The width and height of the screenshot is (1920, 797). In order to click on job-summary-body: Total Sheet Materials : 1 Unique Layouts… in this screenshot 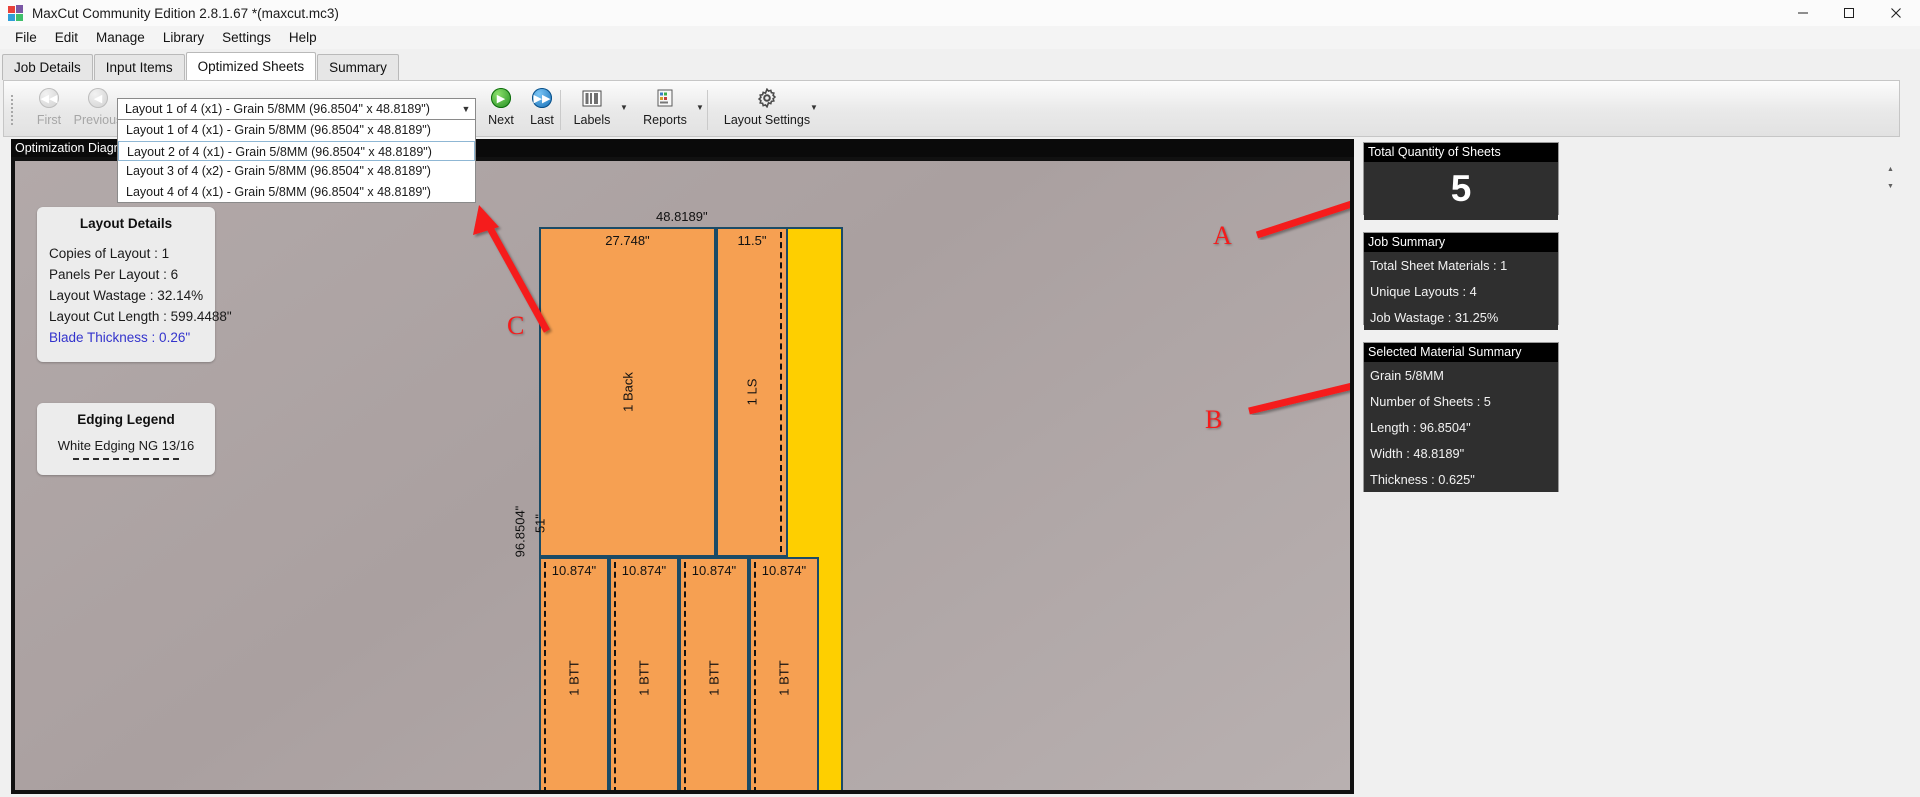, I will do `click(1461, 291)`.